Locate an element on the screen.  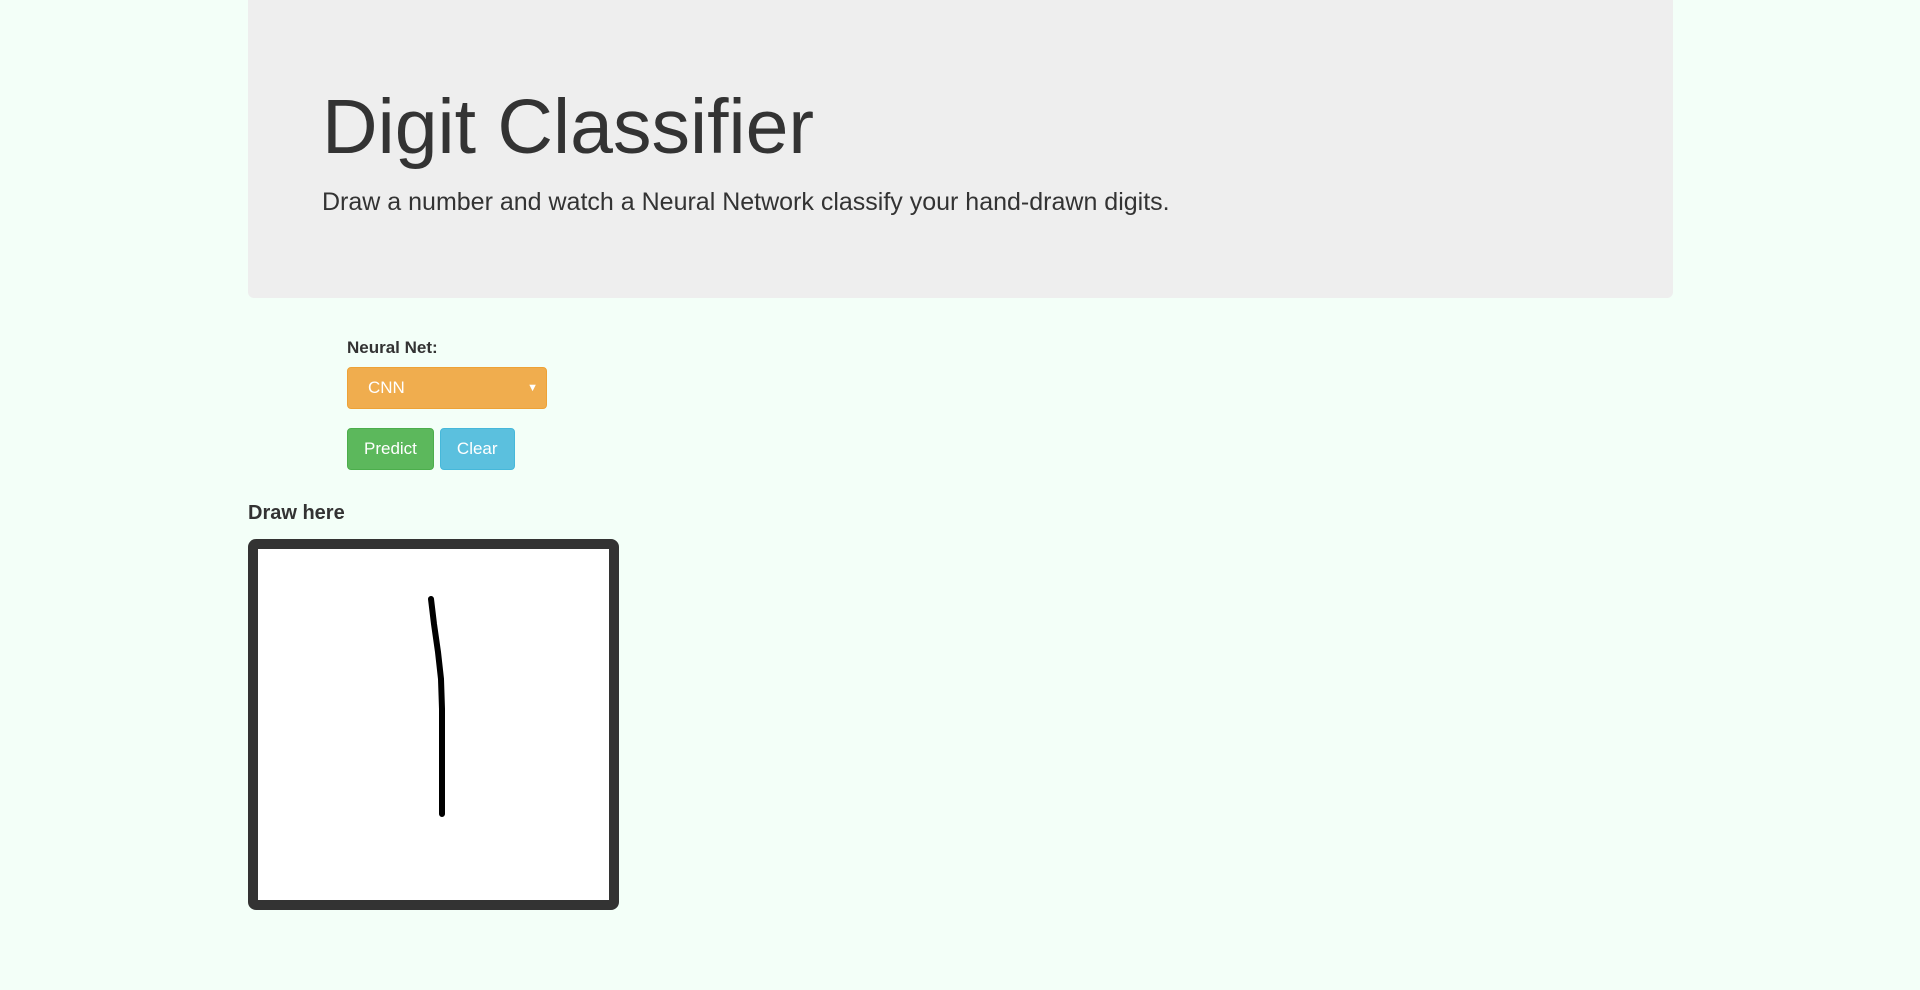
drawn-stroke is located at coordinates (436, 706).